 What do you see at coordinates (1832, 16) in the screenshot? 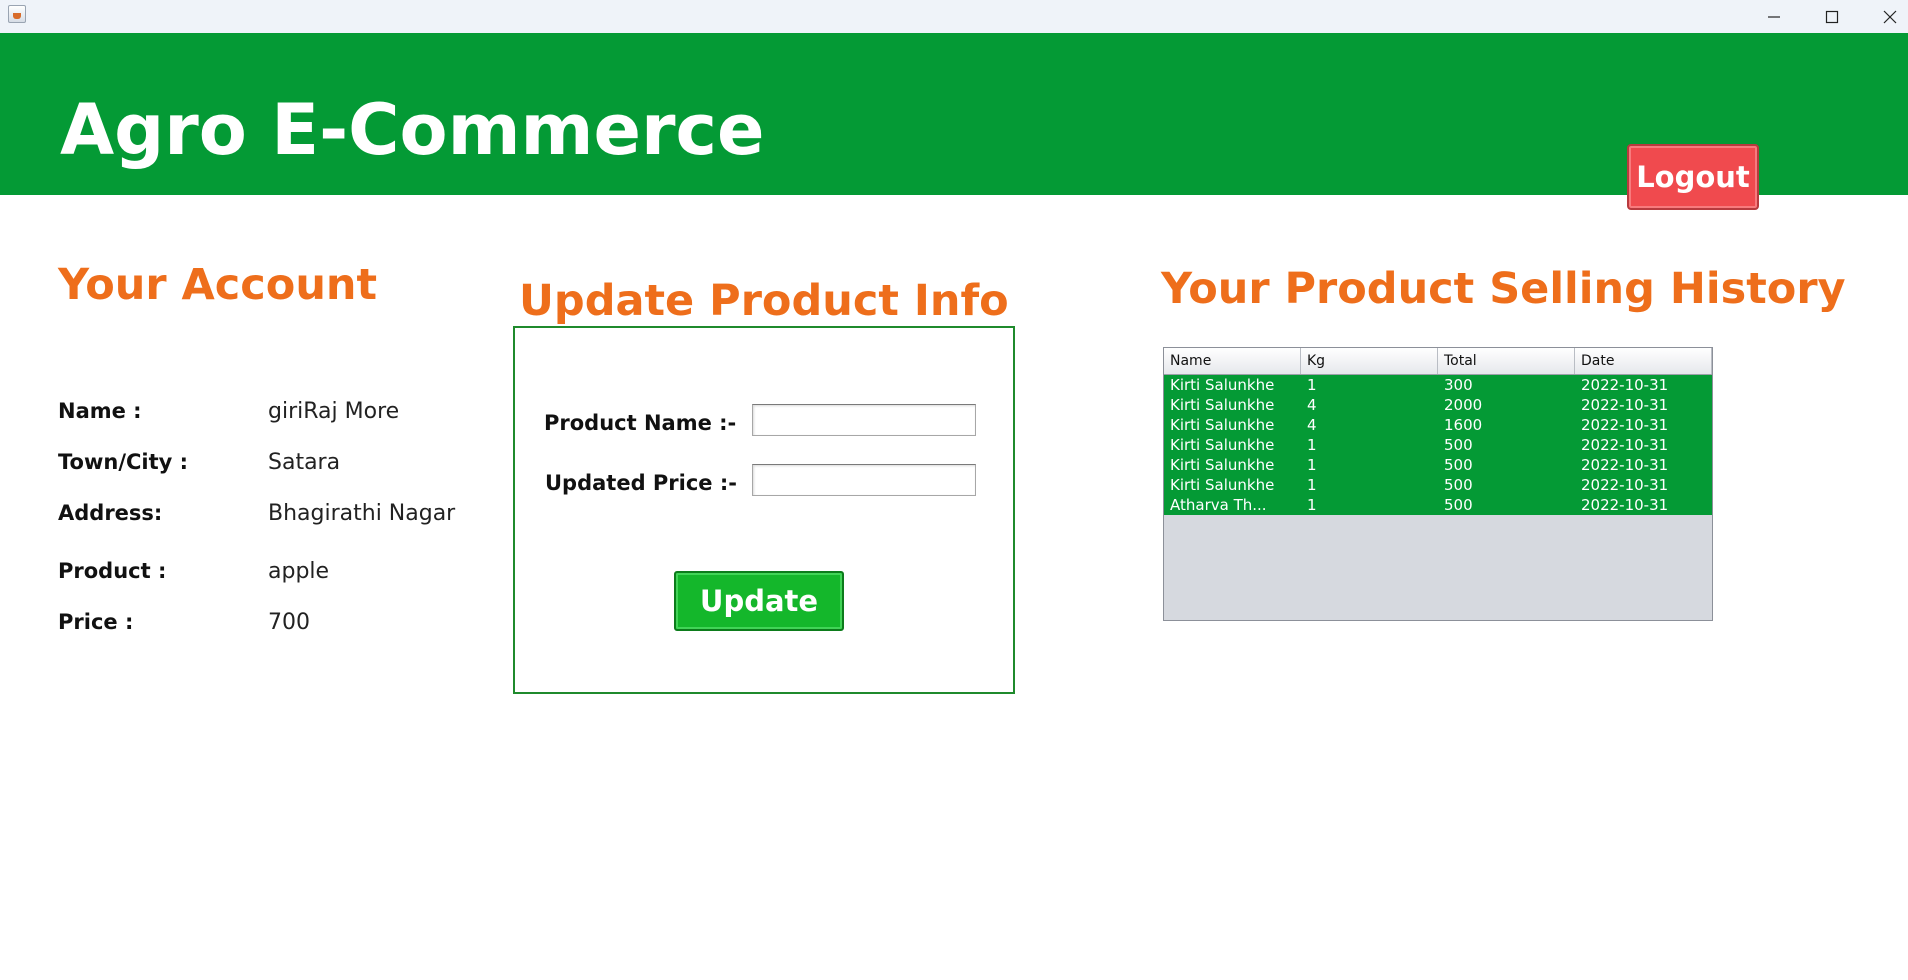
I see `maximize-icon` at bounding box center [1832, 16].